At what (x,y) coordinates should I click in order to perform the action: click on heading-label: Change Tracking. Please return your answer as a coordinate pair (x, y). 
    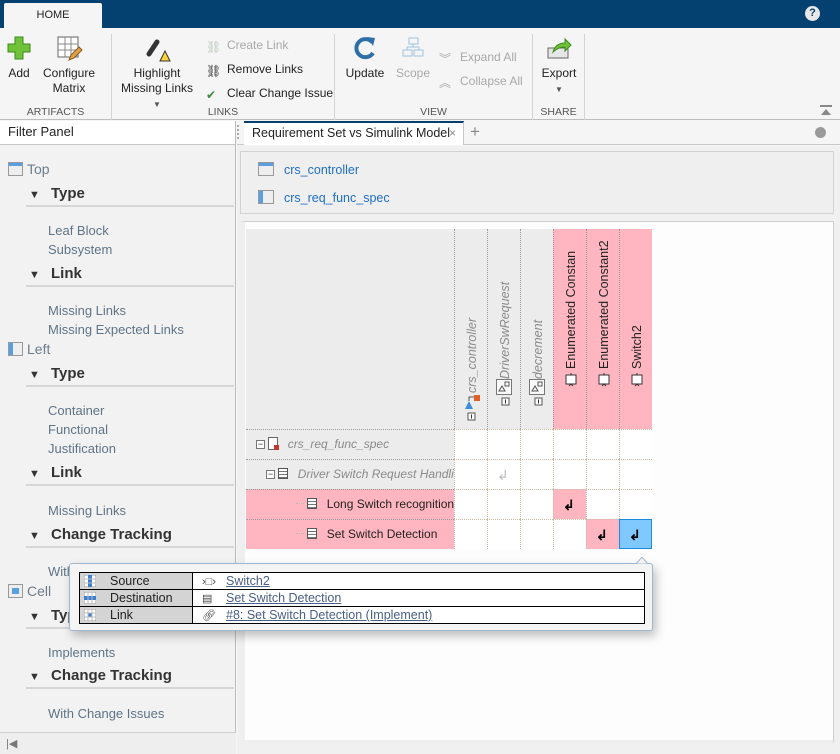
    Looking at the image, I should click on (111, 675).